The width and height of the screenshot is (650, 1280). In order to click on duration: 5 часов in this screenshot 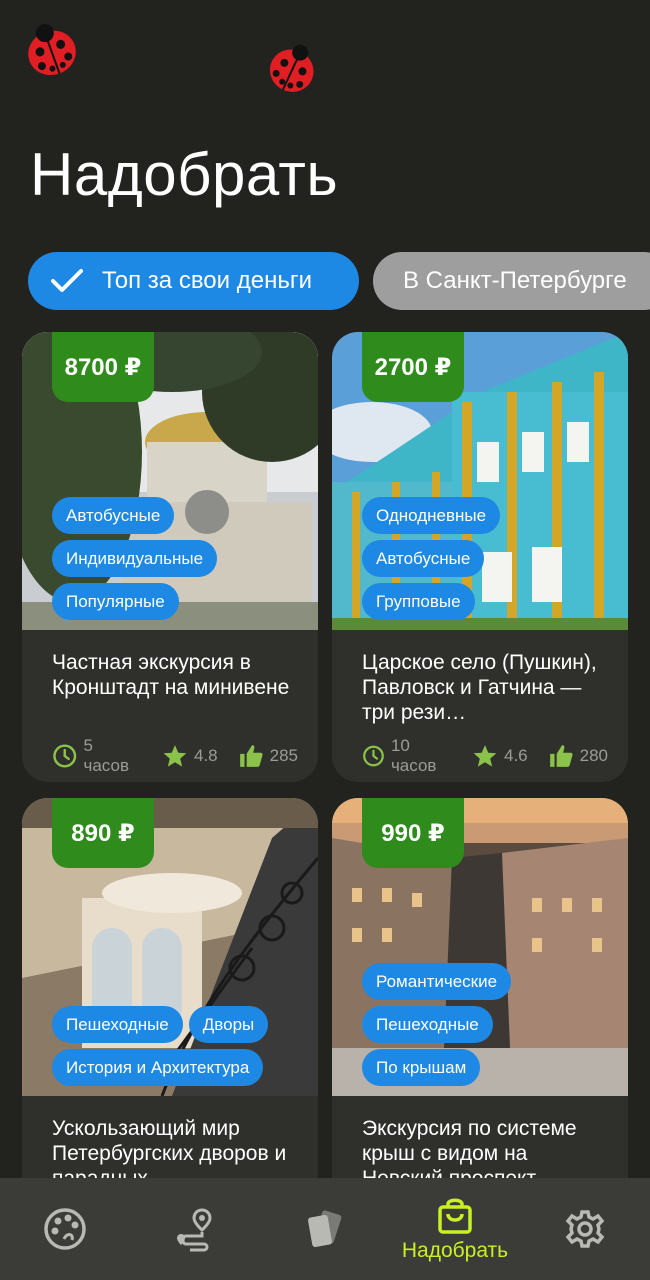, I will do `click(97, 756)`.